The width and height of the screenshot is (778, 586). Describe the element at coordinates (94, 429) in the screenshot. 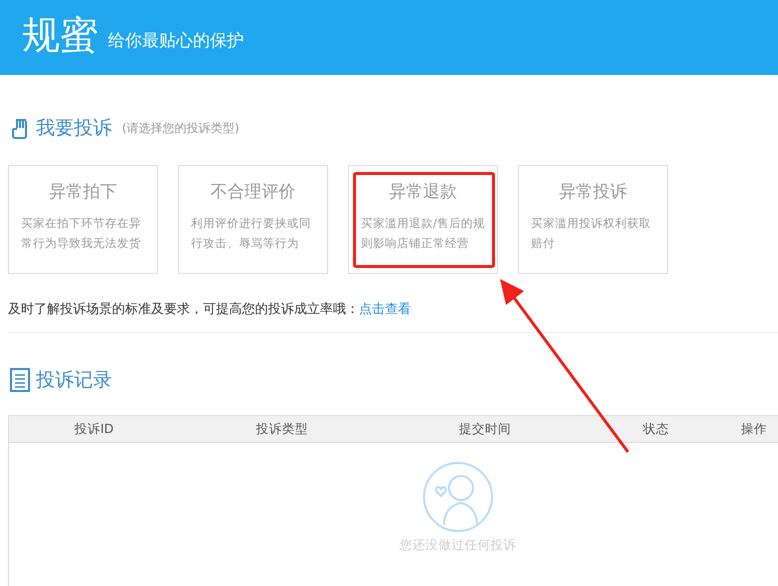

I see `column-header: 投诉ID` at that location.